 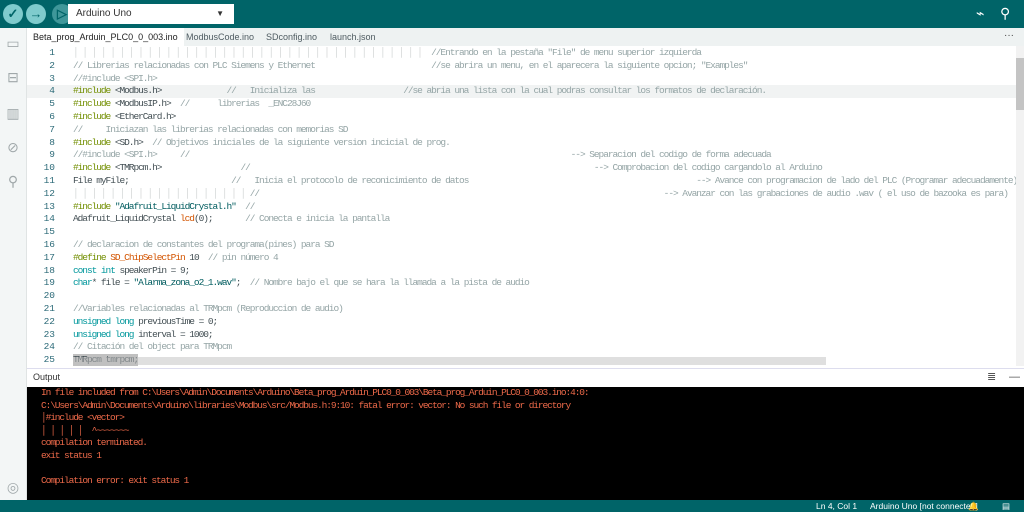 I want to click on verify-button: ✓, so click(x=13, y=14).